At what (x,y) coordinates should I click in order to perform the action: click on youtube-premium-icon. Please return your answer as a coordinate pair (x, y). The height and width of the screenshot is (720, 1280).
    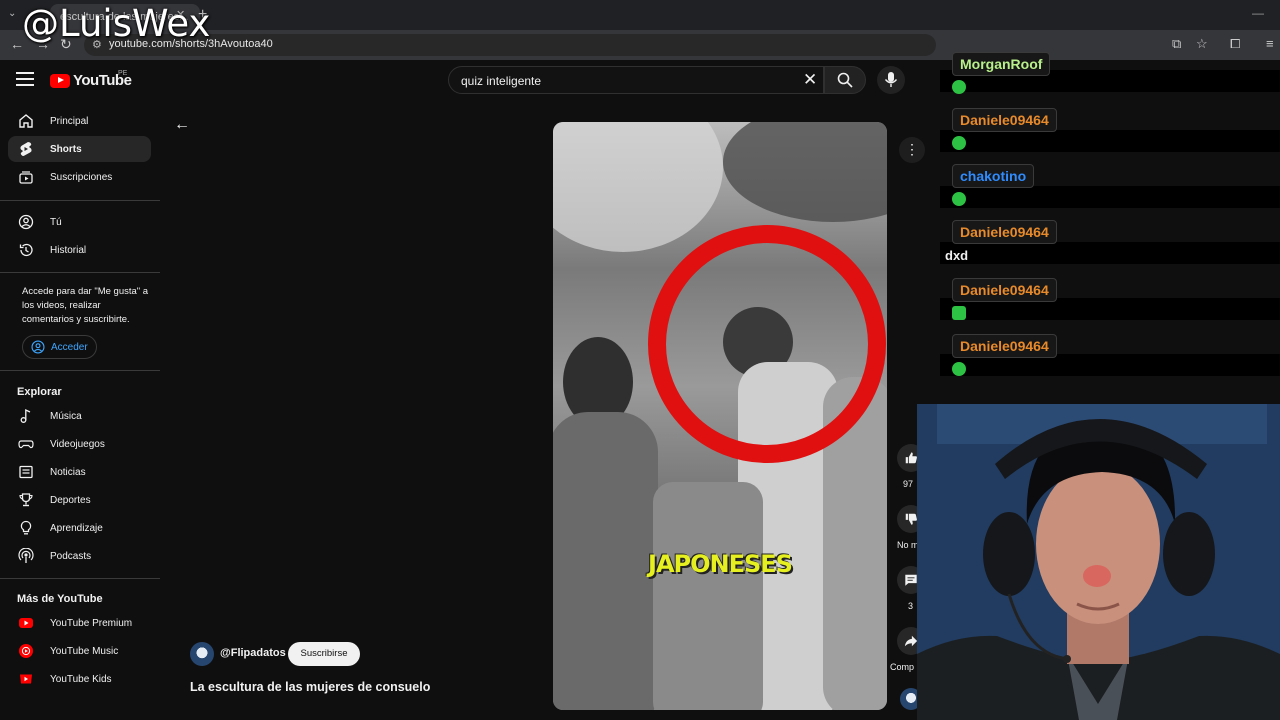
    Looking at the image, I should click on (26, 623).